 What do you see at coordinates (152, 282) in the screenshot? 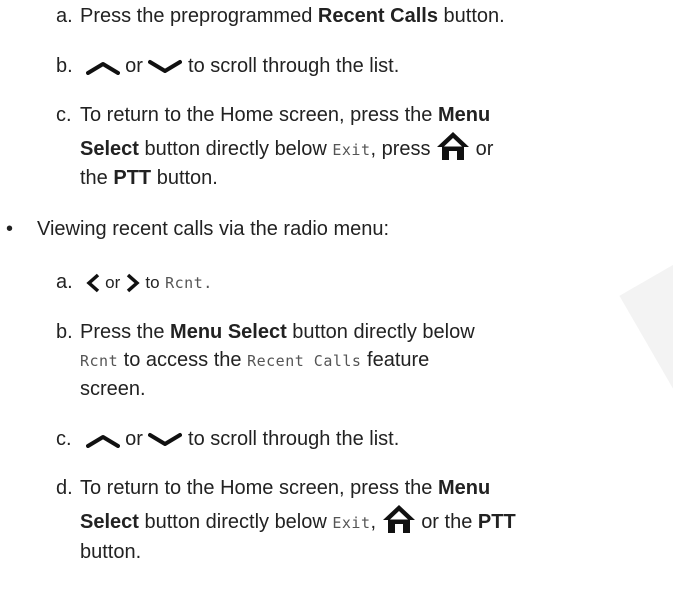
I see `text: to` at bounding box center [152, 282].